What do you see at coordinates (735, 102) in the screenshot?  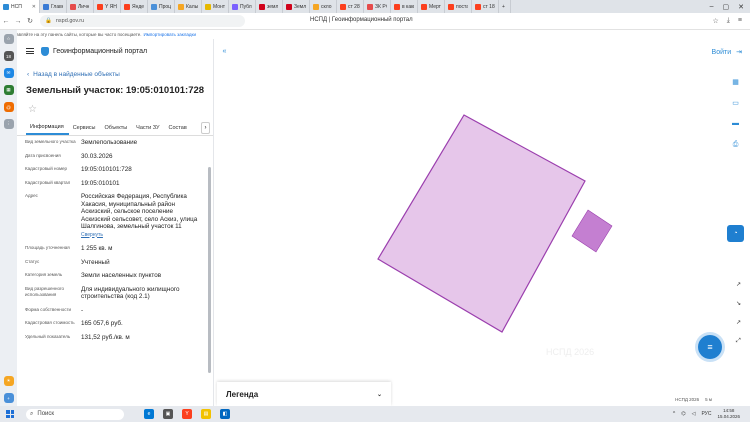 I see `basemap-icon: ▭` at bounding box center [735, 102].